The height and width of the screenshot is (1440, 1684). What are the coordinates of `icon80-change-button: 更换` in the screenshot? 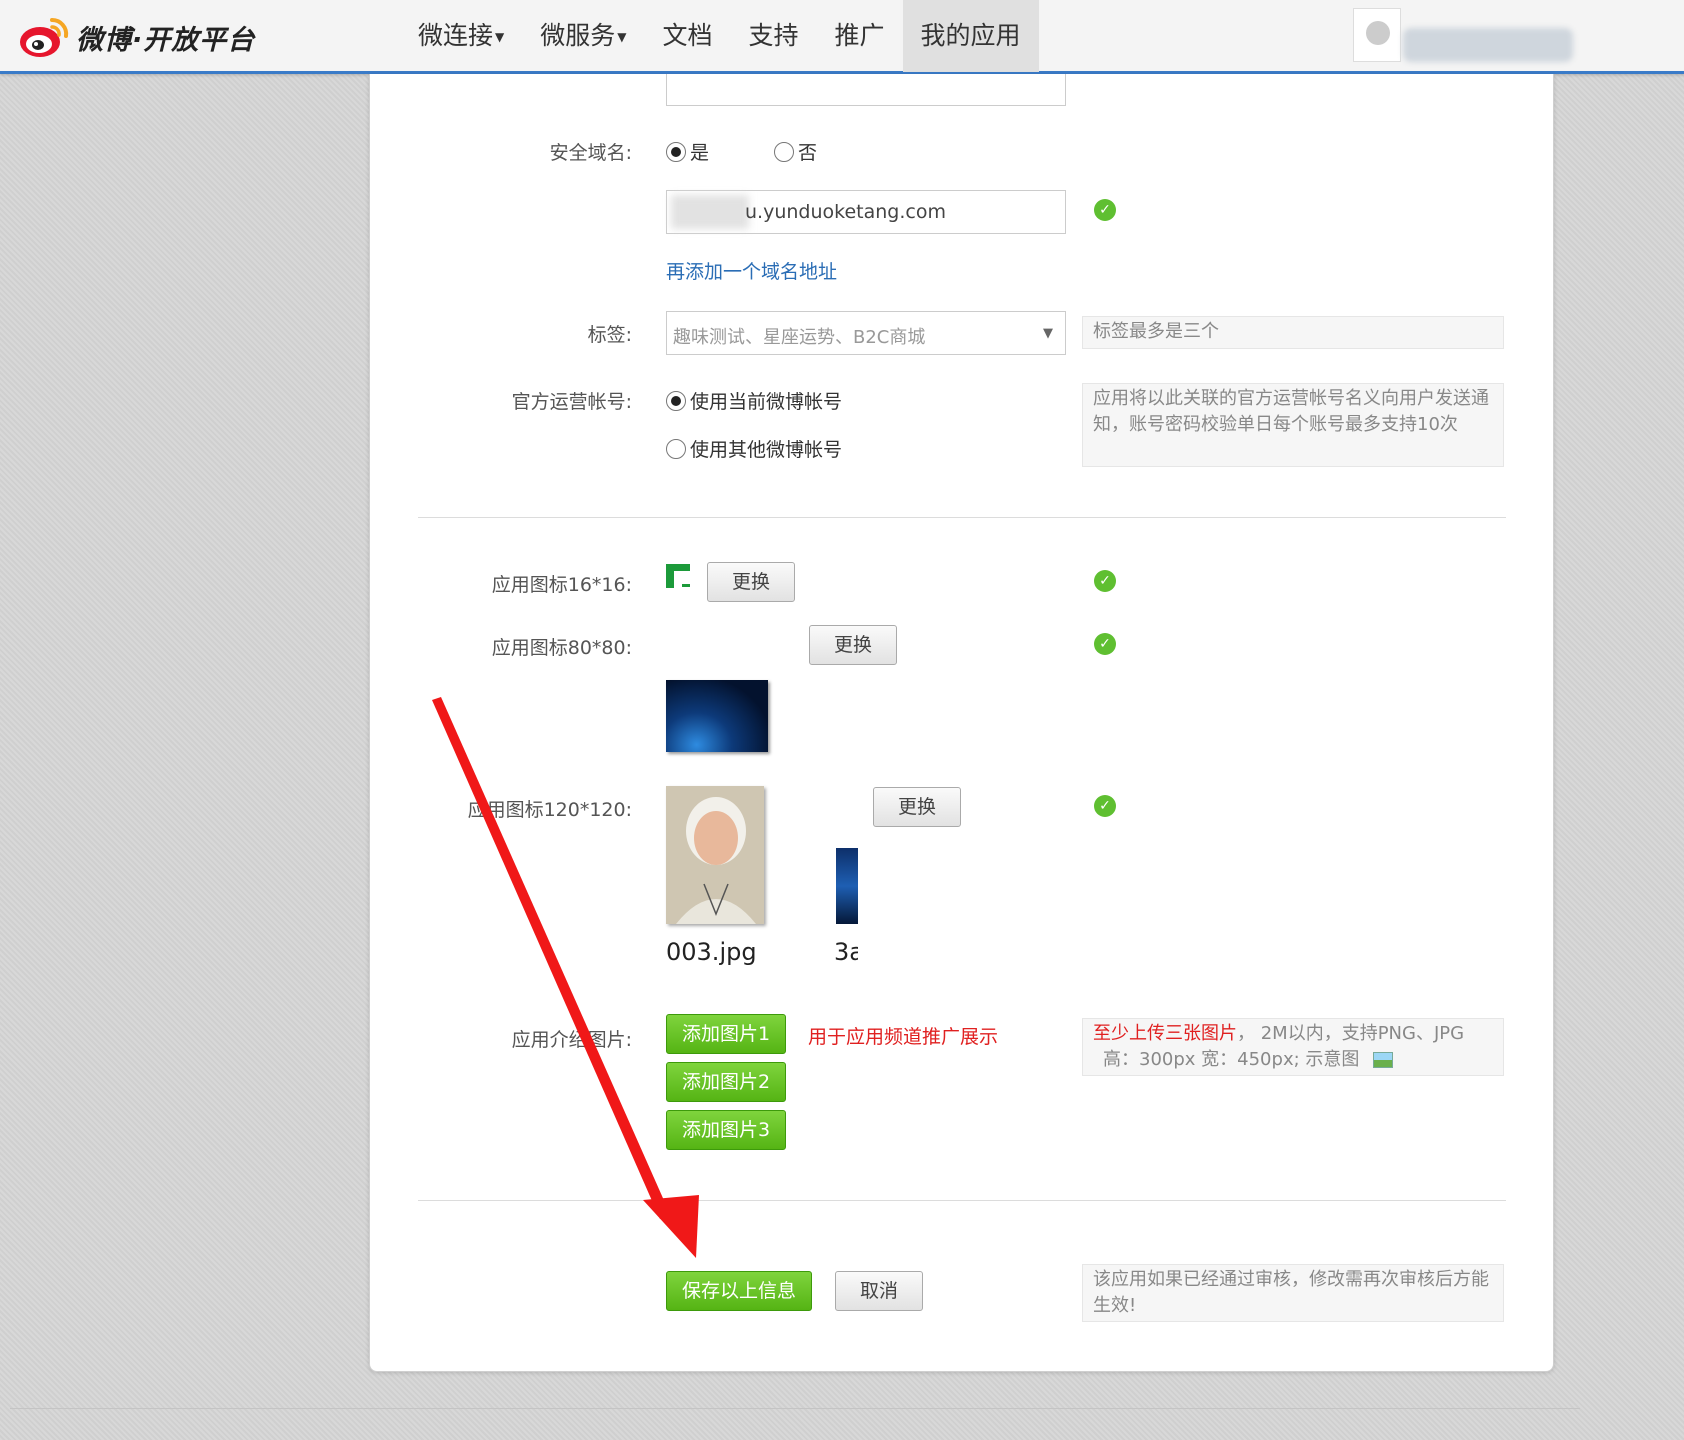 It's located at (853, 645).